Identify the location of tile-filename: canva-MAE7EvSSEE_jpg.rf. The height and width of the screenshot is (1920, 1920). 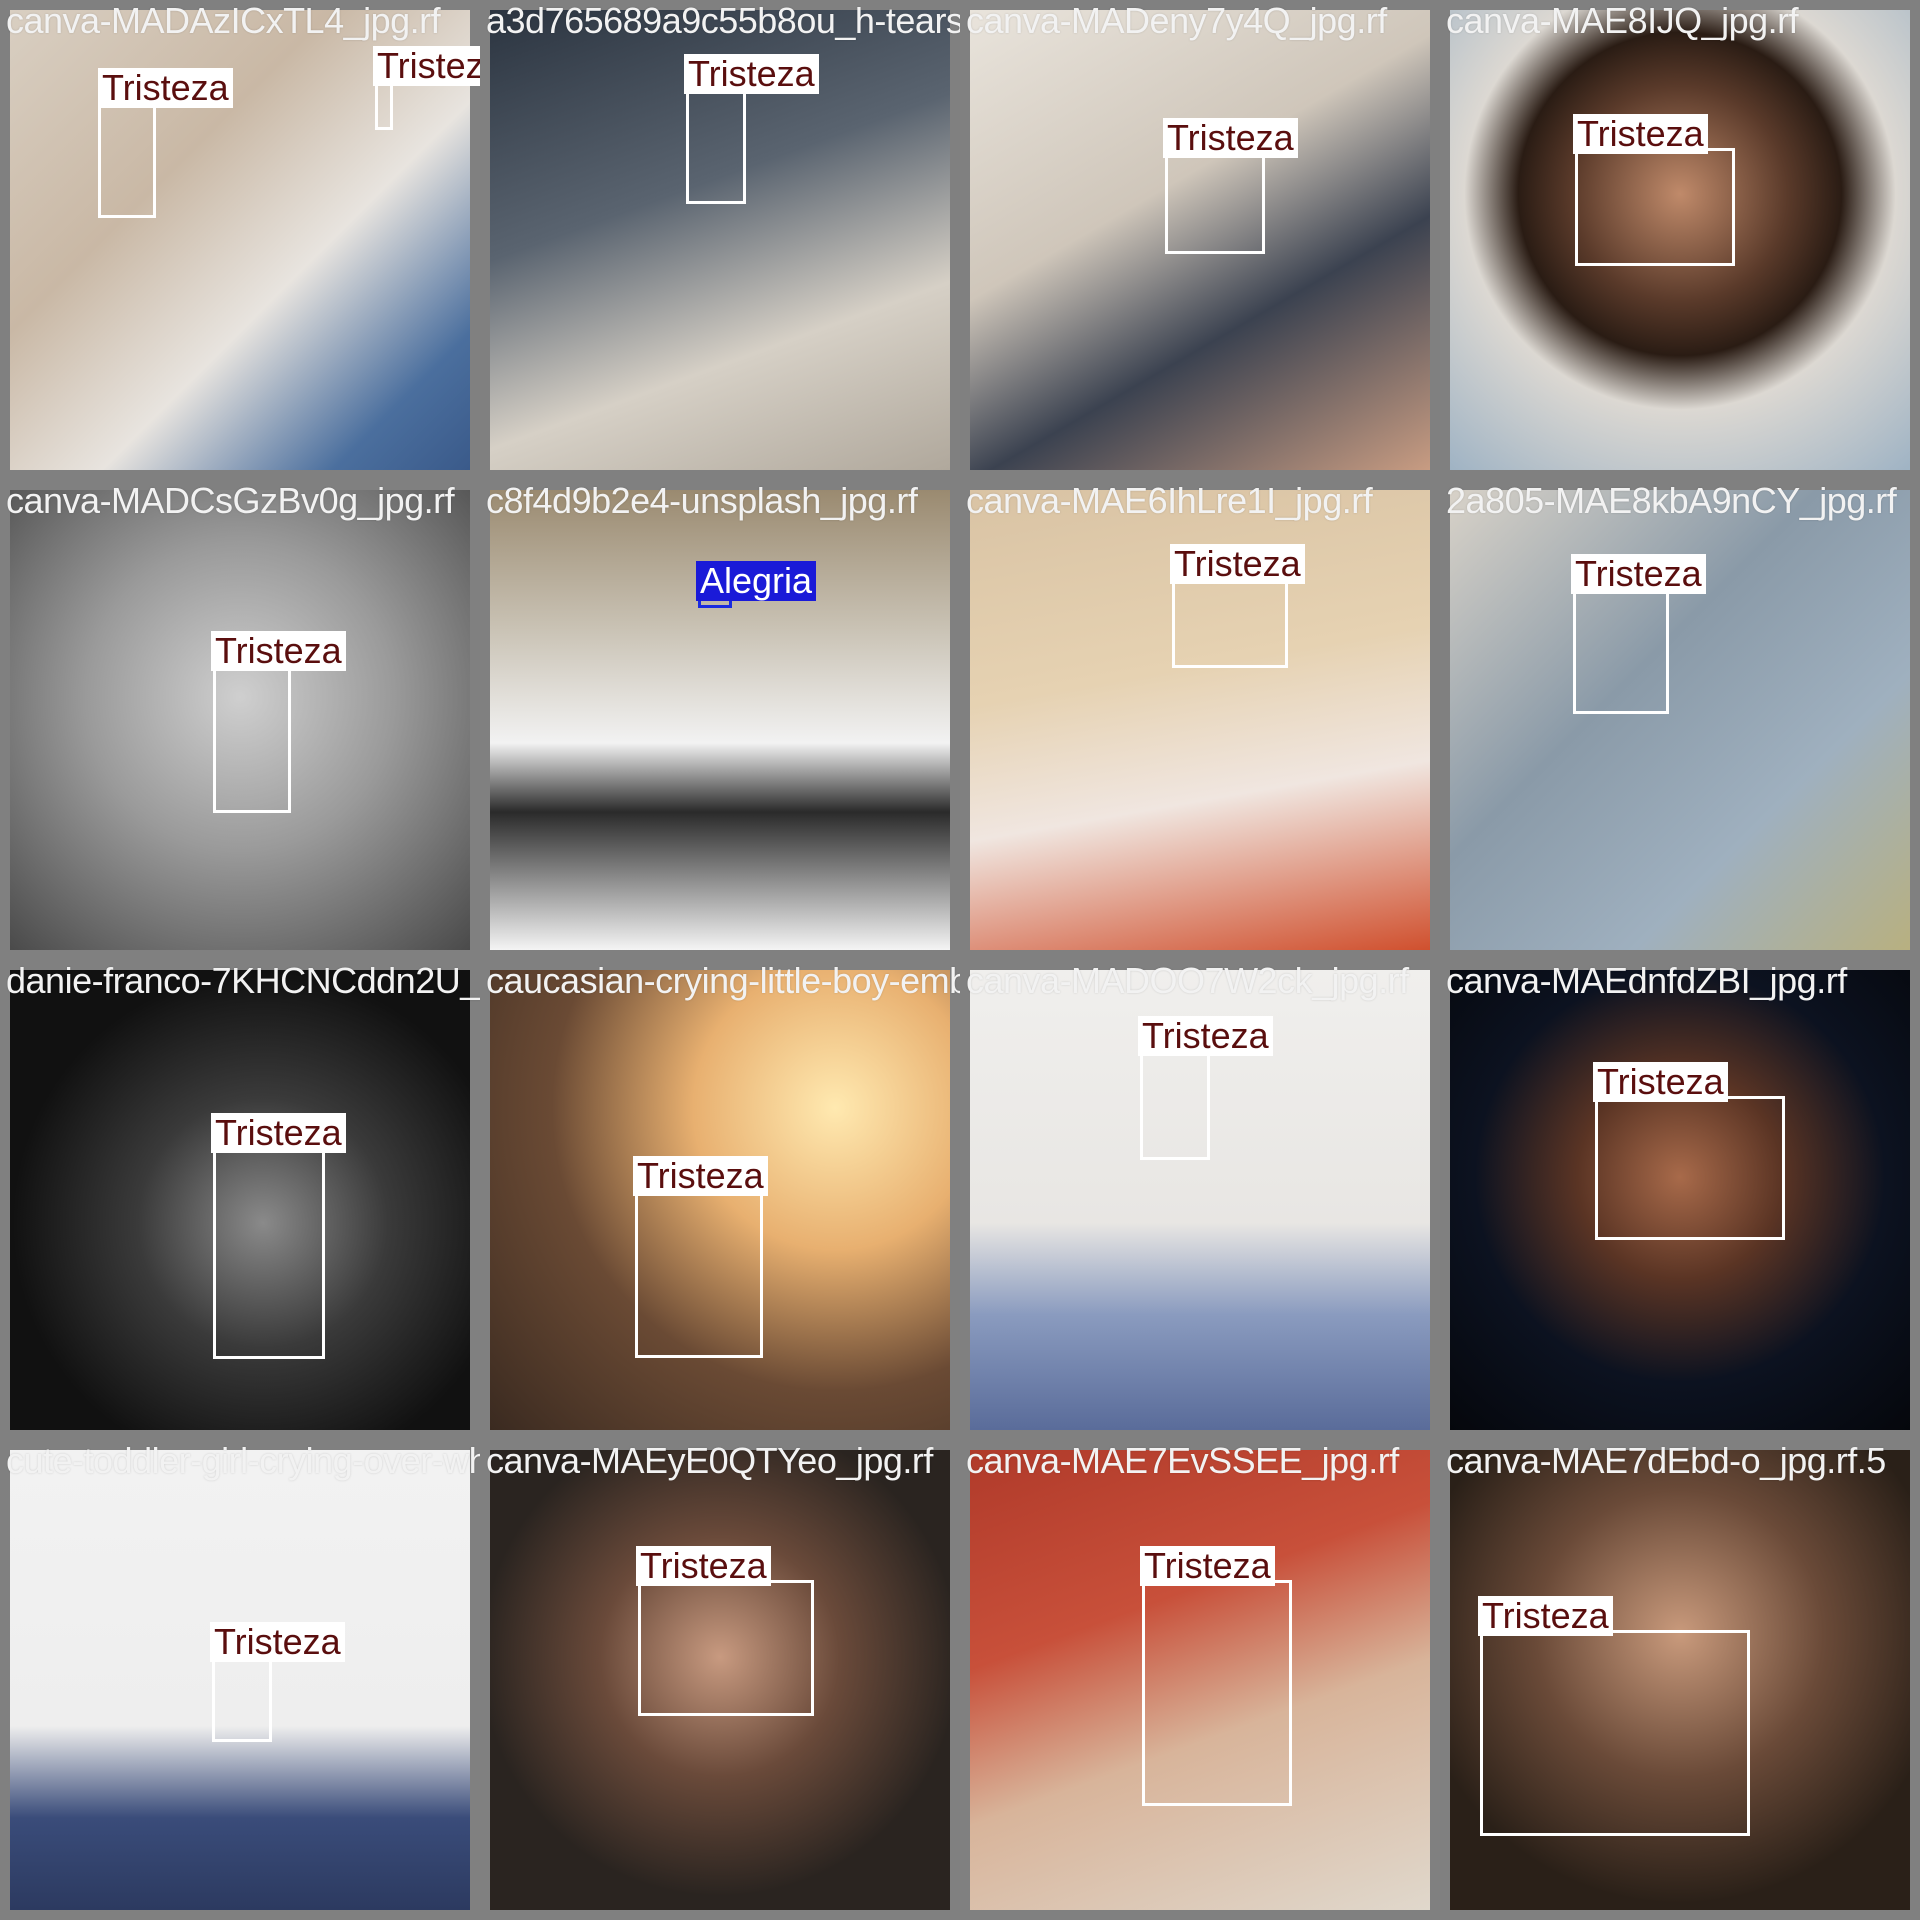
(1182, 1460).